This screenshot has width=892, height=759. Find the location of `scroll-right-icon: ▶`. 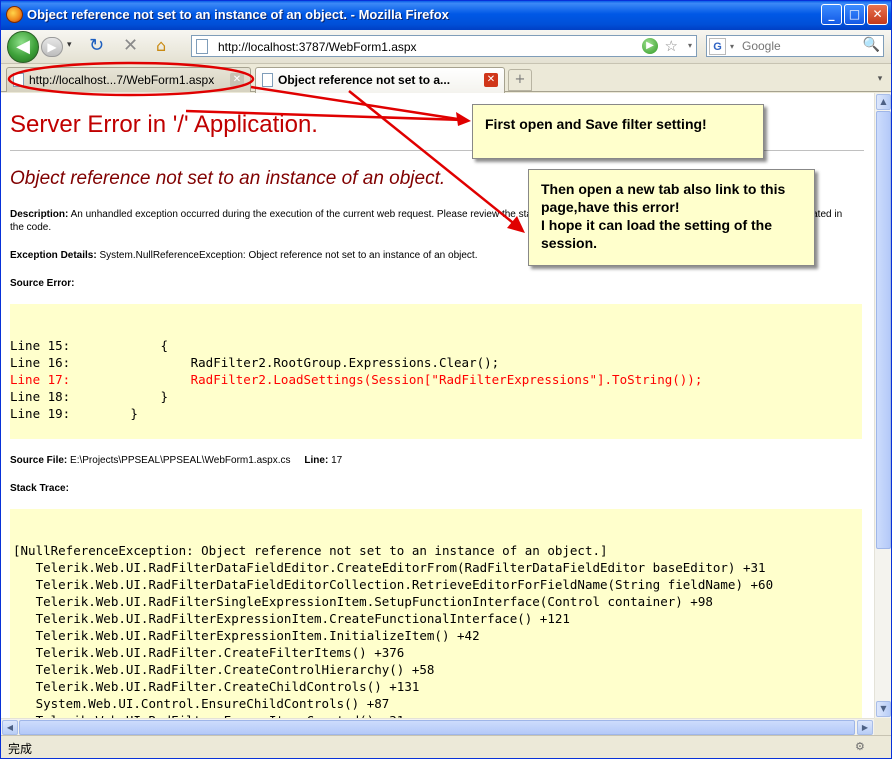

scroll-right-icon: ▶ is located at coordinates (865, 727).